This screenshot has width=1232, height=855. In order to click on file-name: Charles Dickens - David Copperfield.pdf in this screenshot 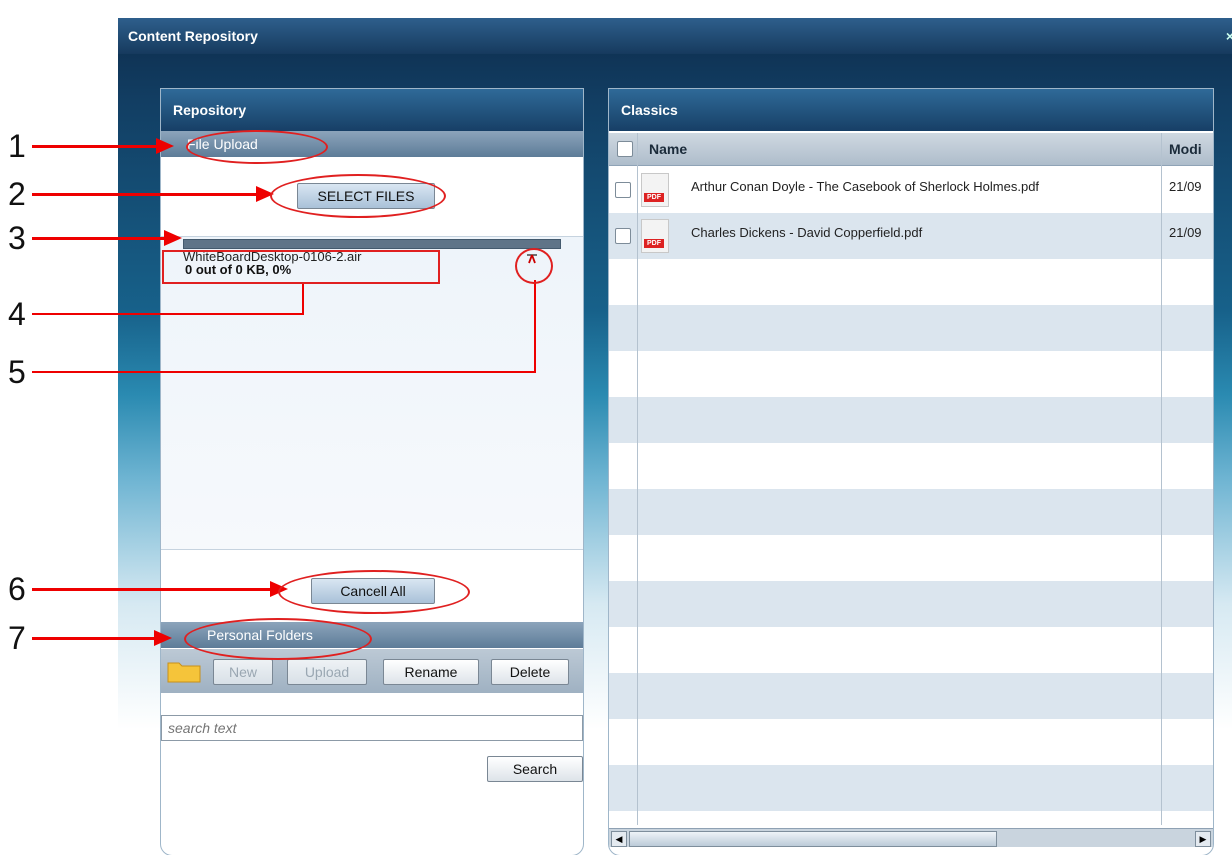, I will do `click(807, 232)`.